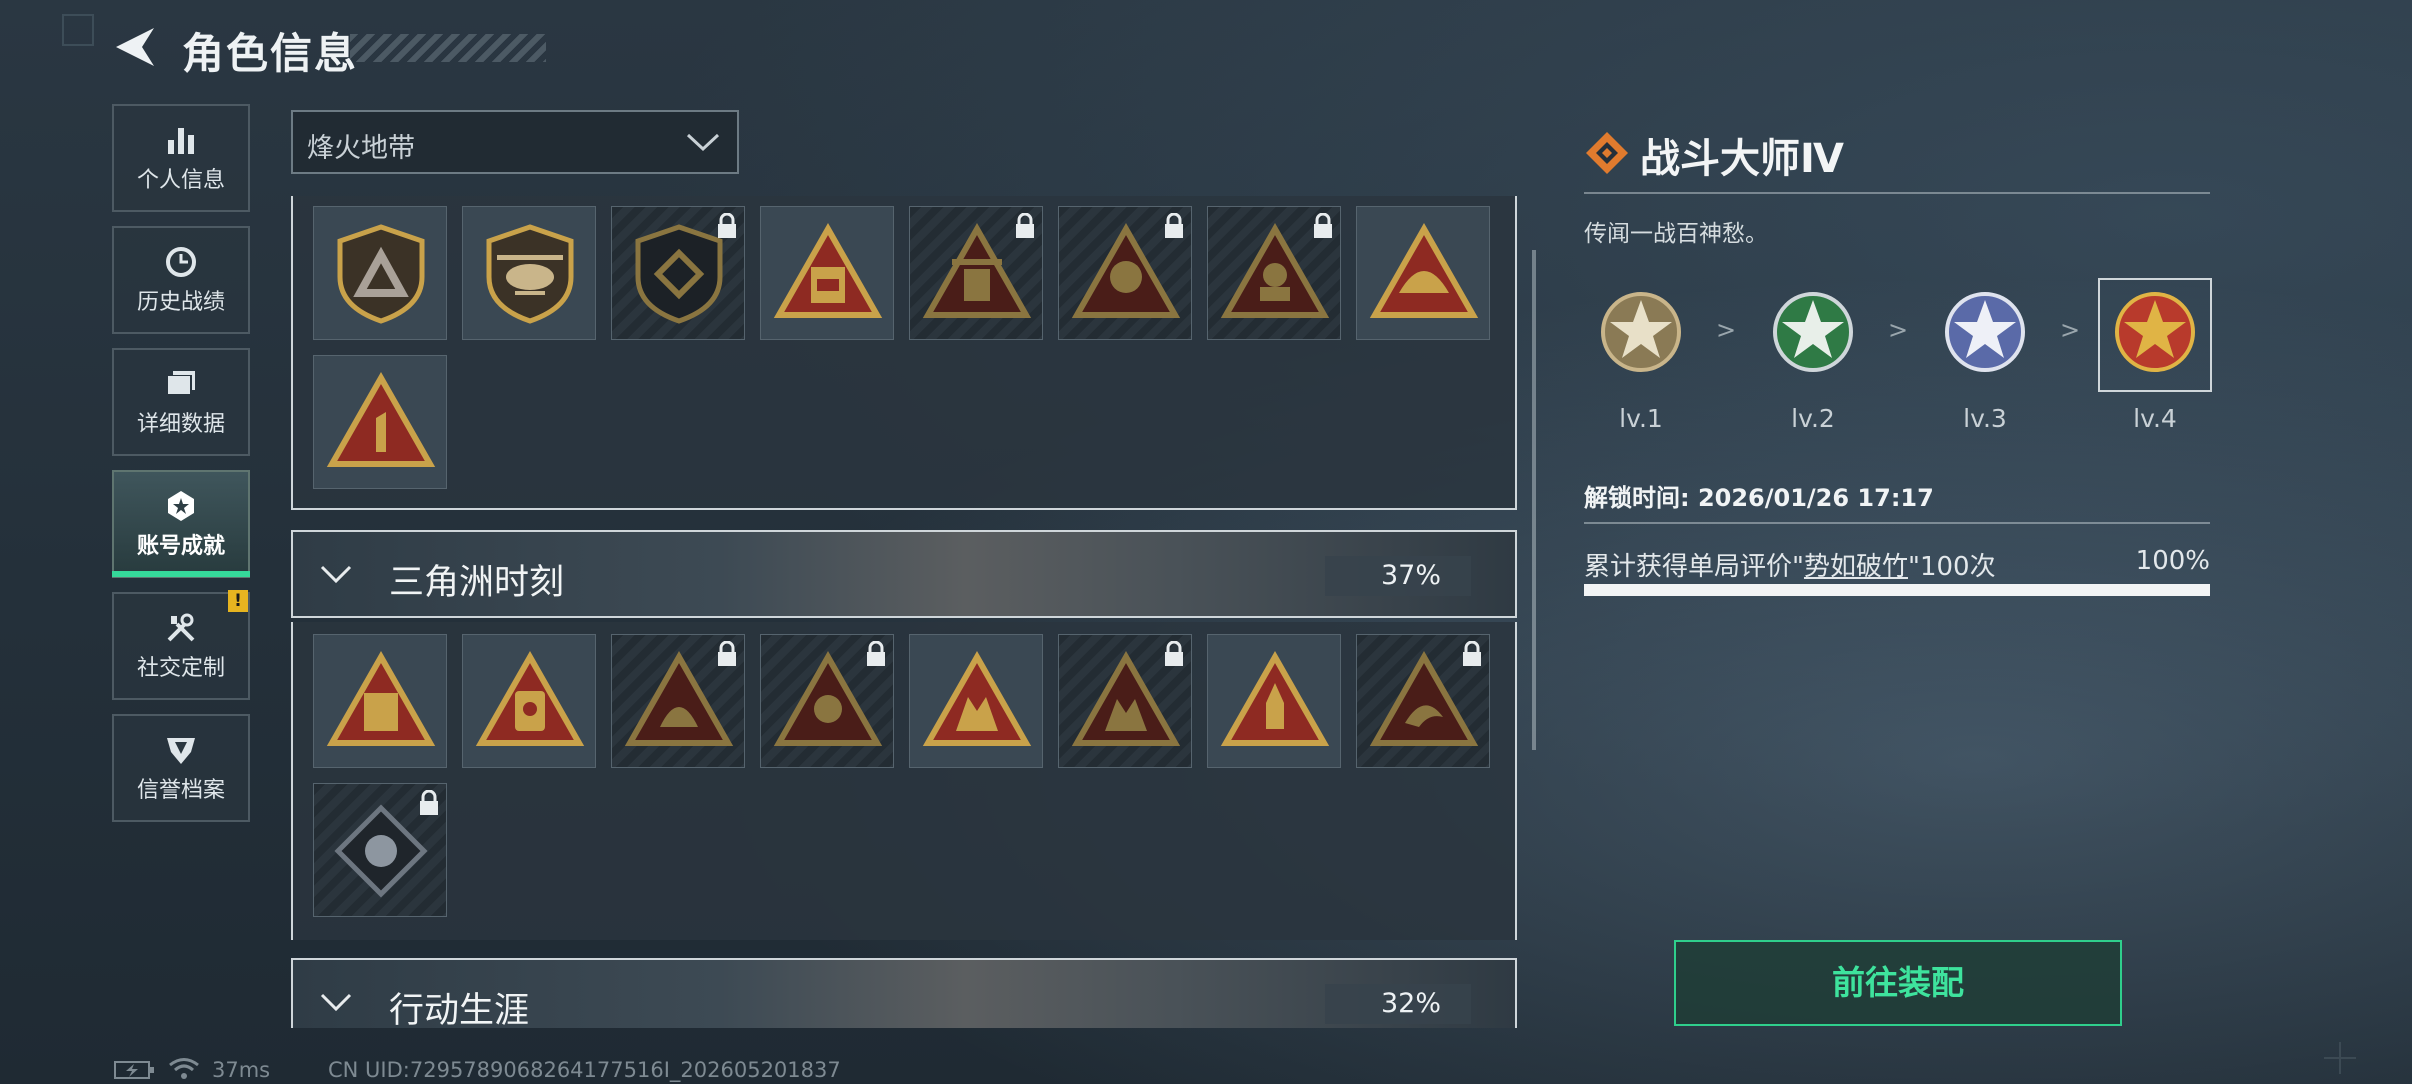  Describe the element at coordinates (181, 141) in the screenshot. I see `bar-chart-icon` at that location.